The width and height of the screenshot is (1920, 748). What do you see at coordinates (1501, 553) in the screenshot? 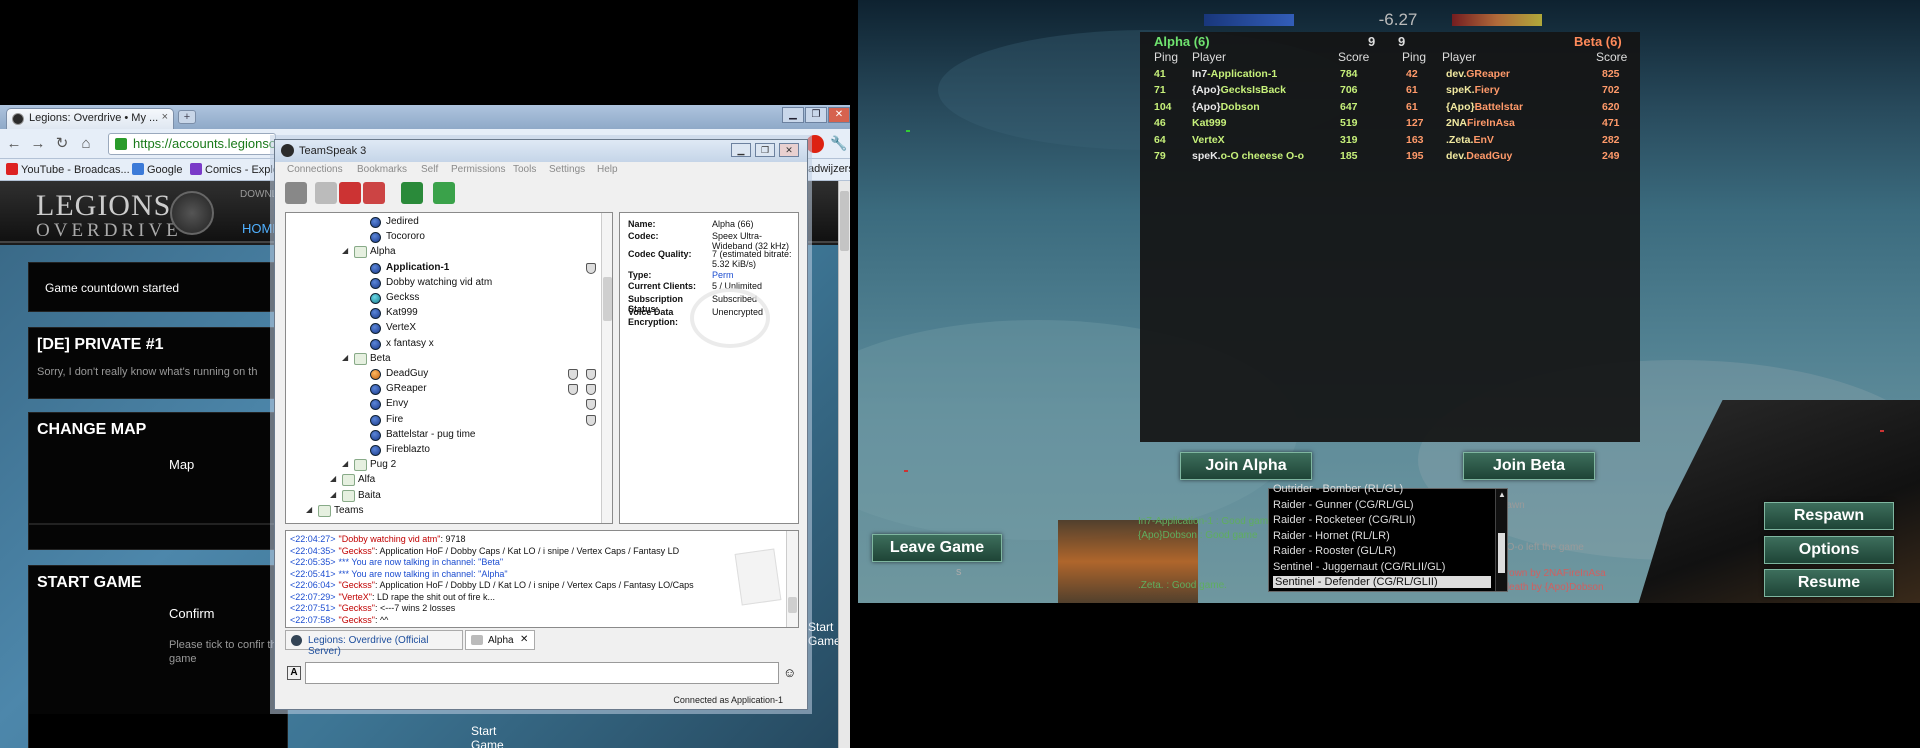
I see `class-scroll-thumb` at bounding box center [1501, 553].